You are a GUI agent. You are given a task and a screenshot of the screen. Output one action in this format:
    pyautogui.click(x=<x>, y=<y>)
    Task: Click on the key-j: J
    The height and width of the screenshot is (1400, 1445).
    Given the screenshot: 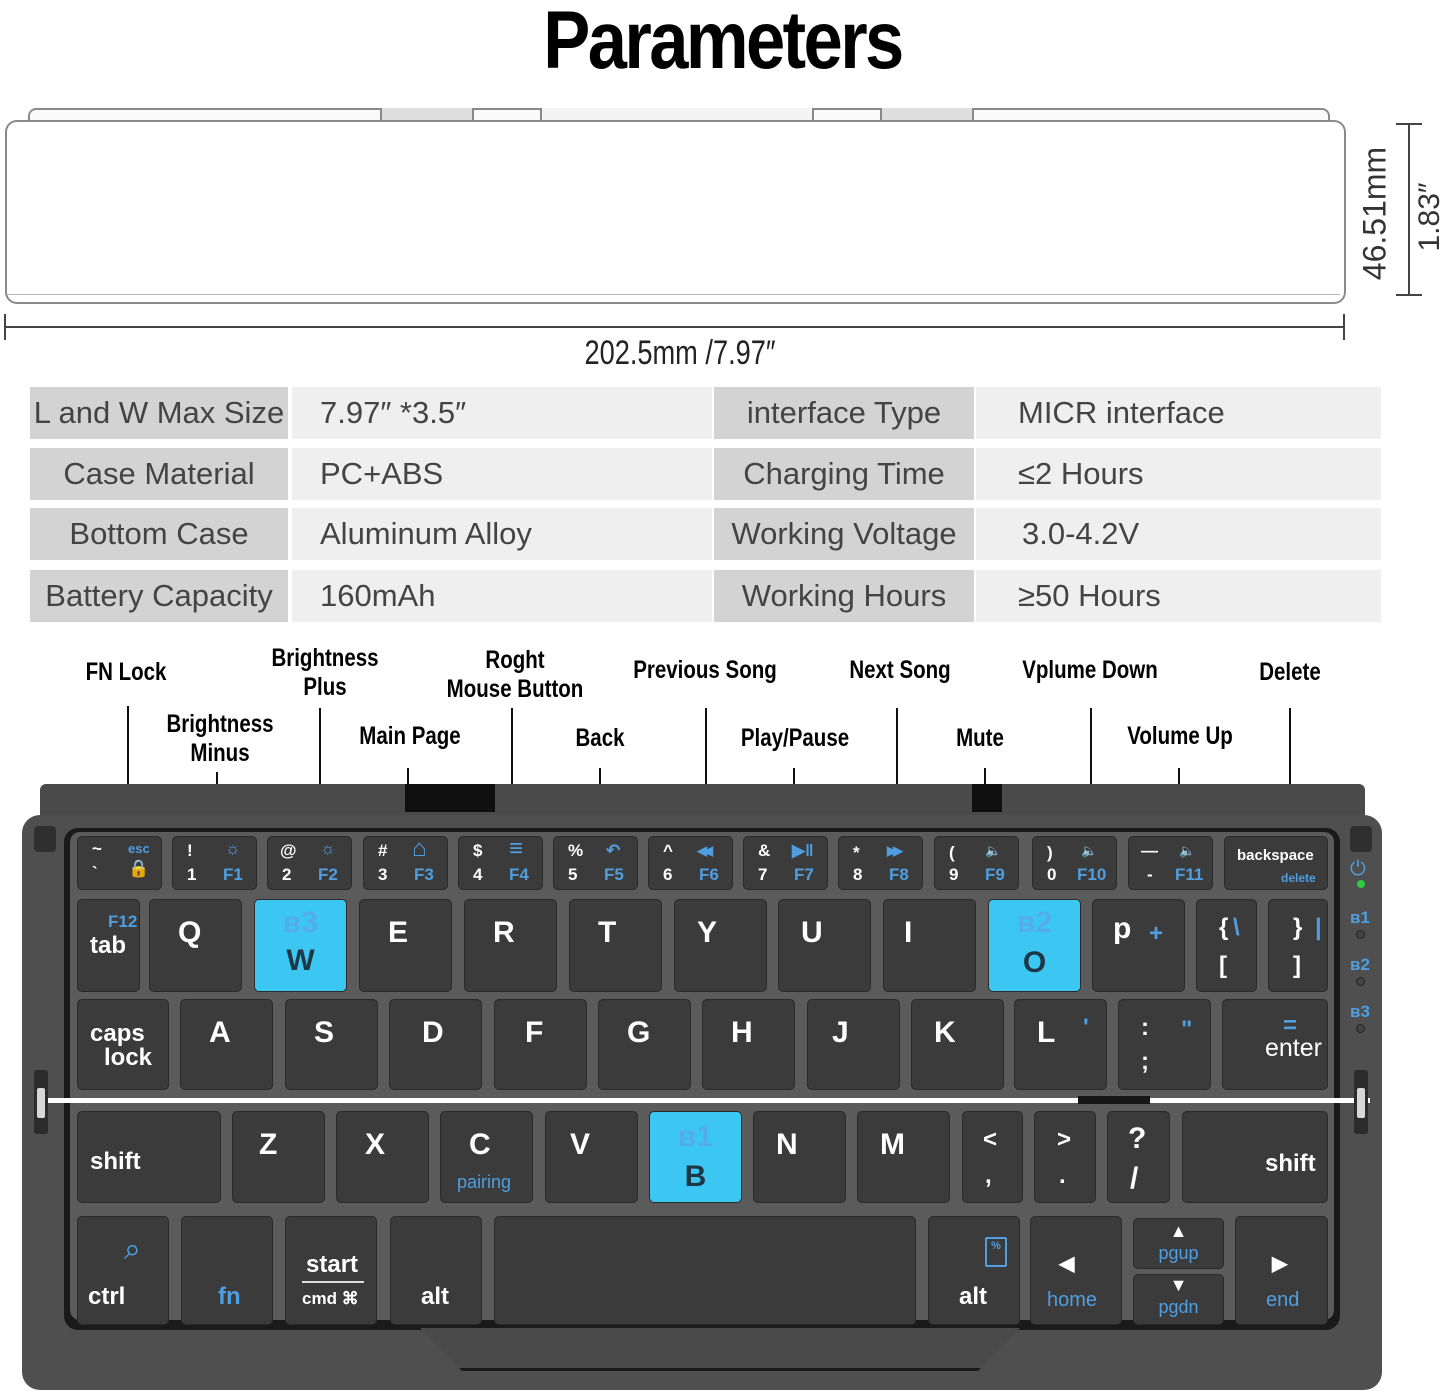 What is the action you would take?
    pyautogui.click(x=853, y=1044)
    